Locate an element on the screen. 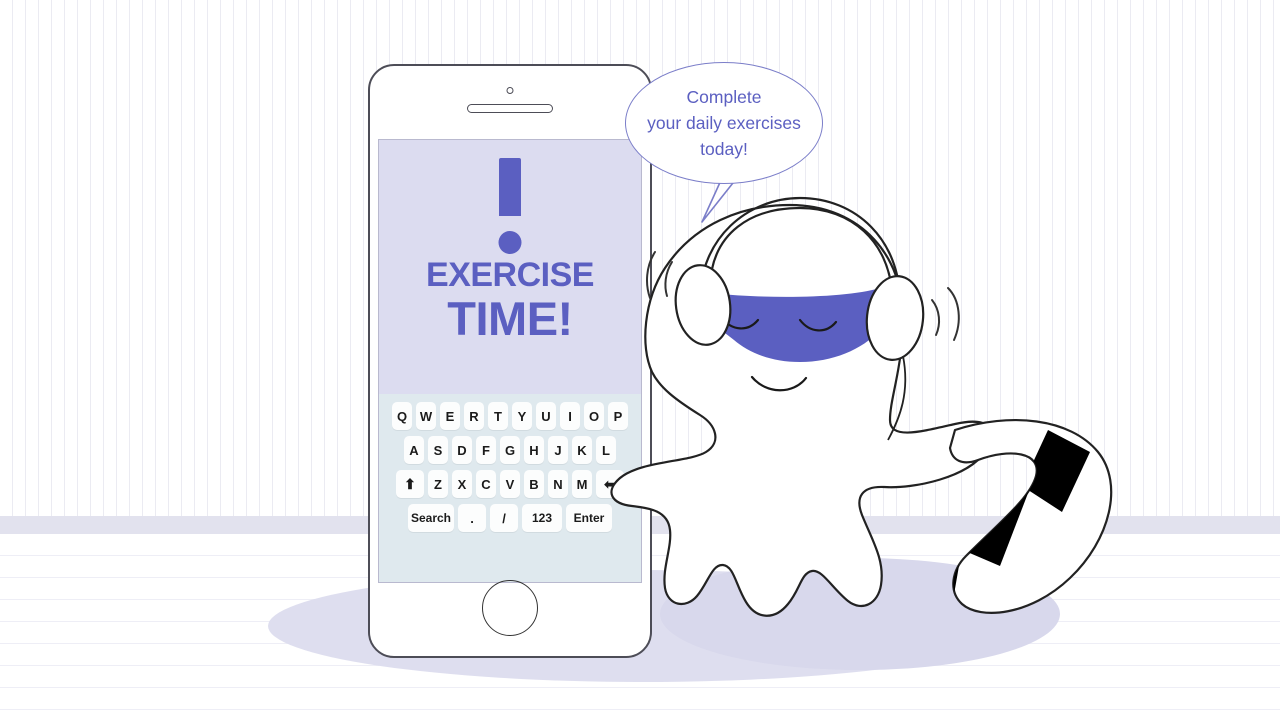 This screenshot has width=1280, height=720. speech-bubble: Complete your daily exercises today! is located at coordinates (724, 123).